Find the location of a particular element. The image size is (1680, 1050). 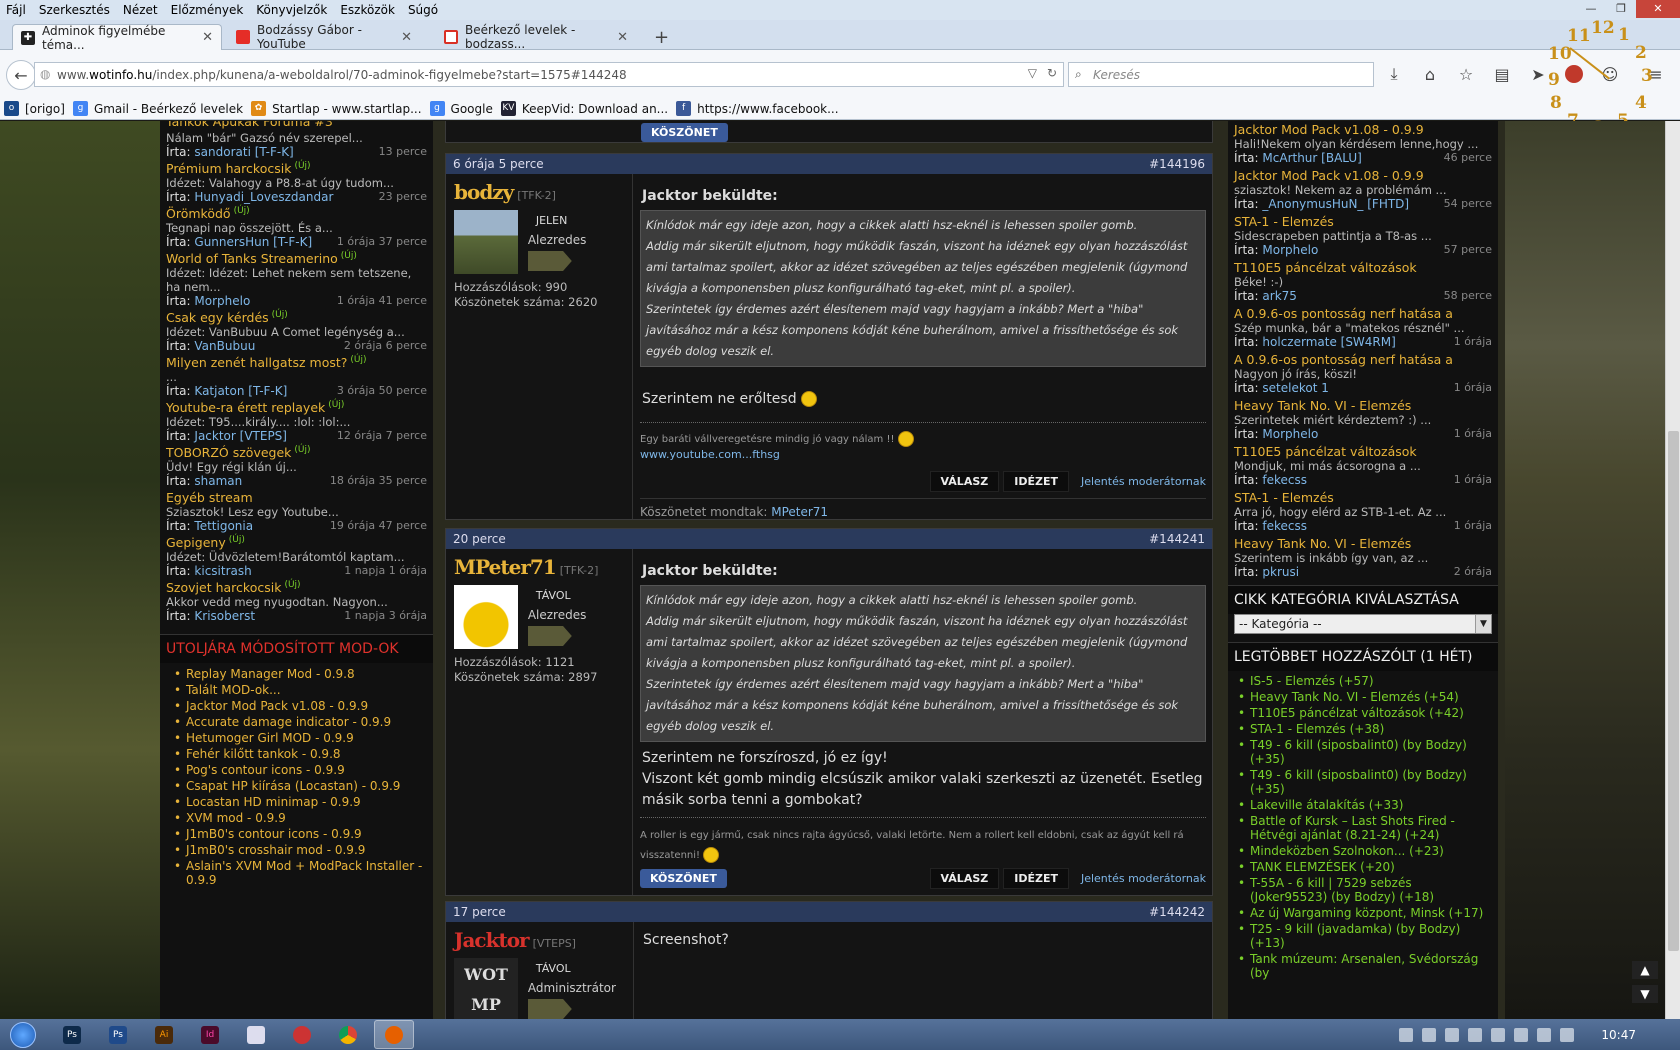

author-link: VanBubuu is located at coordinates (224, 346).